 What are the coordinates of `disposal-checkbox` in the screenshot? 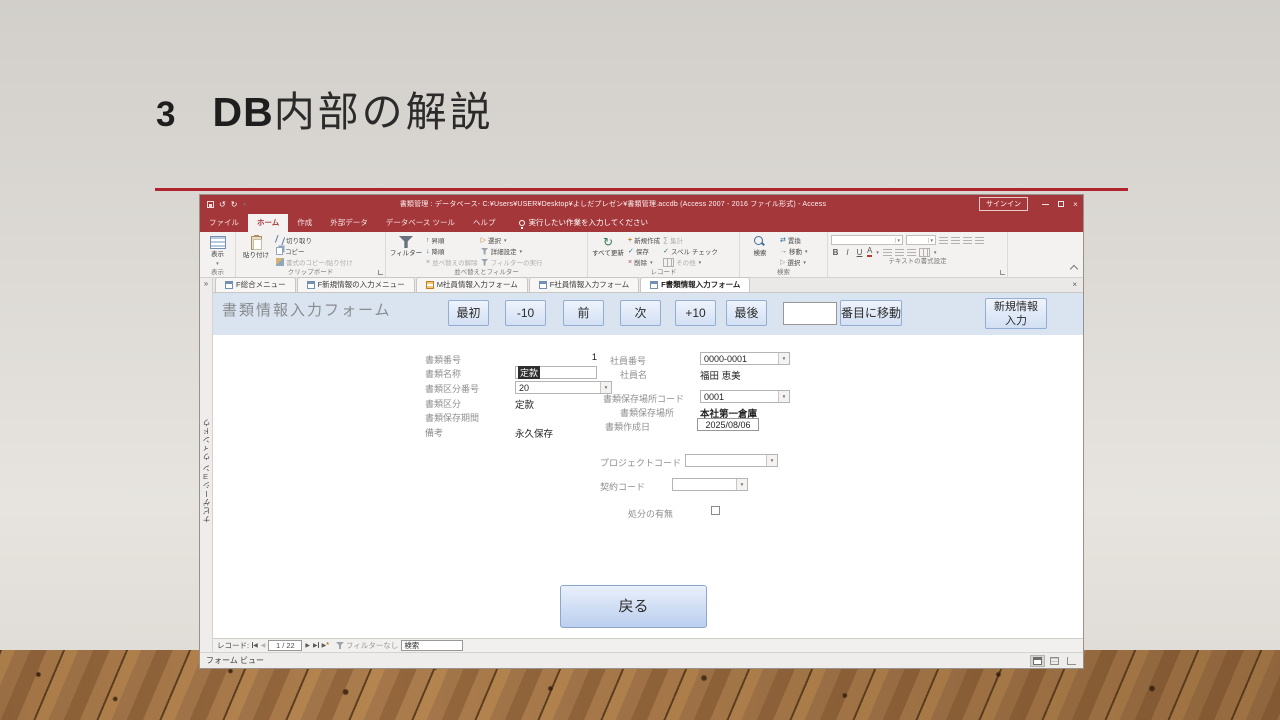 It's located at (715, 510).